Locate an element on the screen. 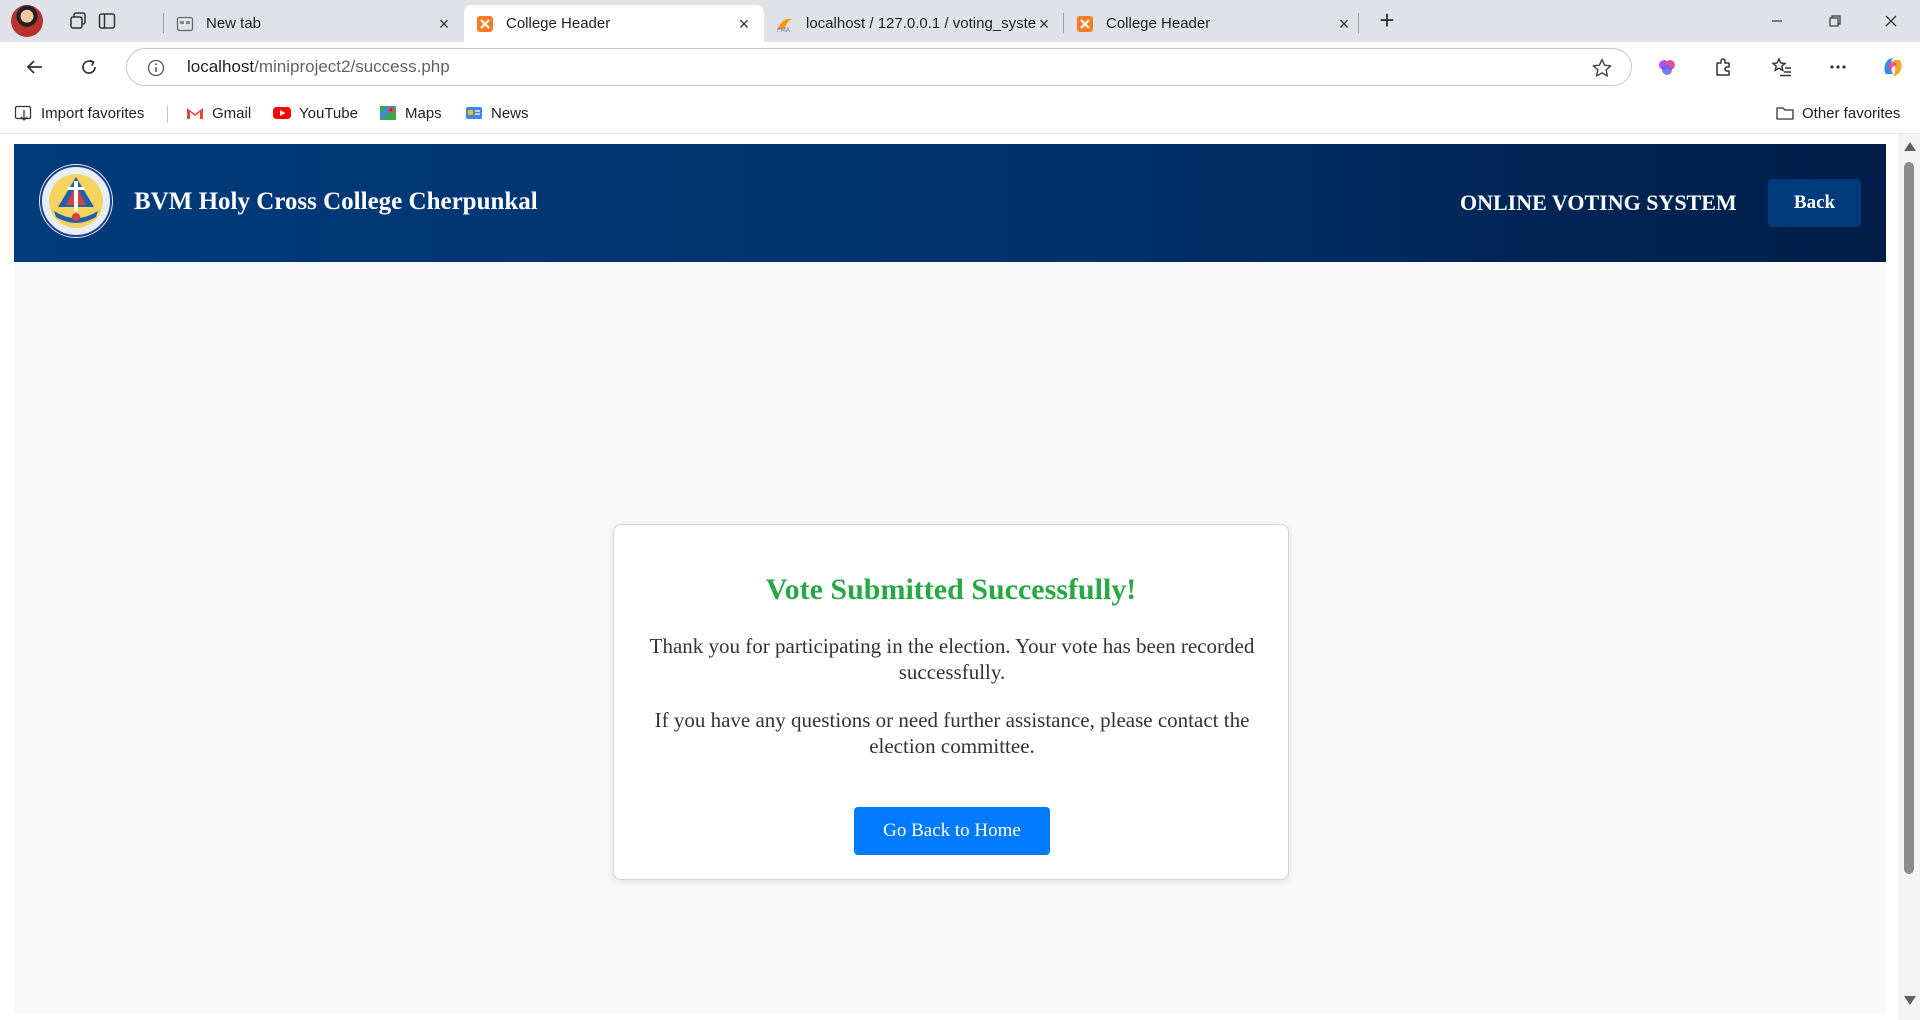 The width and height of the screenshot is (1920, 1020). more-options-icon is located at coordinates (1838, 67).